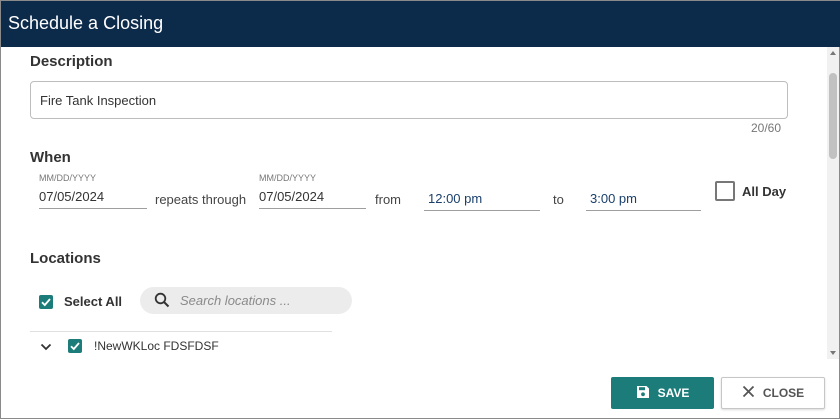  I want to click on repeats-through-label: repeats through, so click(201, 199).